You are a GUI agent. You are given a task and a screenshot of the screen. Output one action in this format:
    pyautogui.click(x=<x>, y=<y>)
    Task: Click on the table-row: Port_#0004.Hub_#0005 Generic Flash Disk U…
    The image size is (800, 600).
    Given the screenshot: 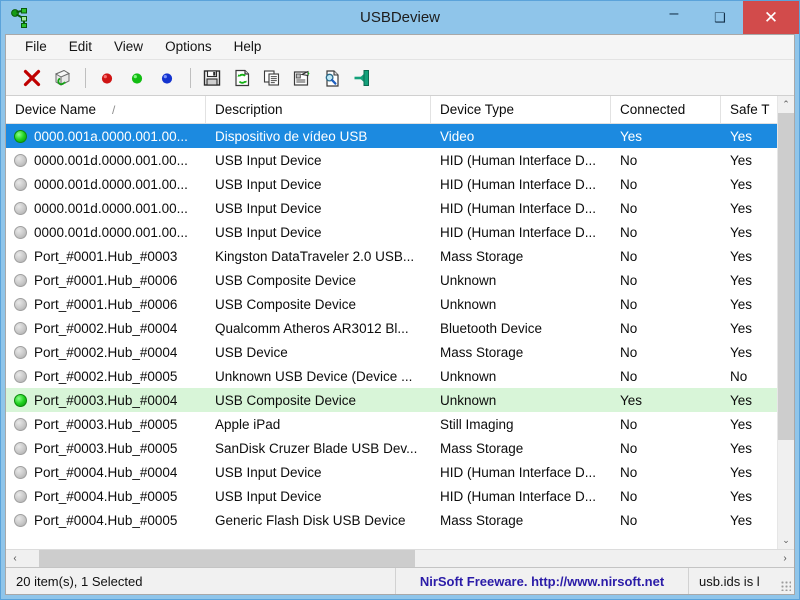 What is the action you would take?
    pyautogui.click(x=391, y=520)
    